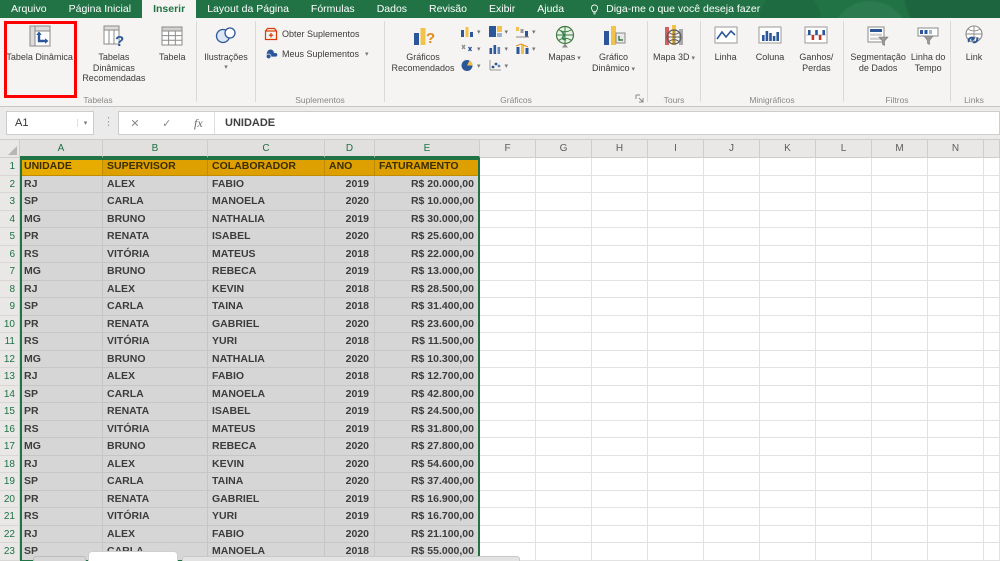  I want to click on table-cell: MANOELA, so click(266, 394).